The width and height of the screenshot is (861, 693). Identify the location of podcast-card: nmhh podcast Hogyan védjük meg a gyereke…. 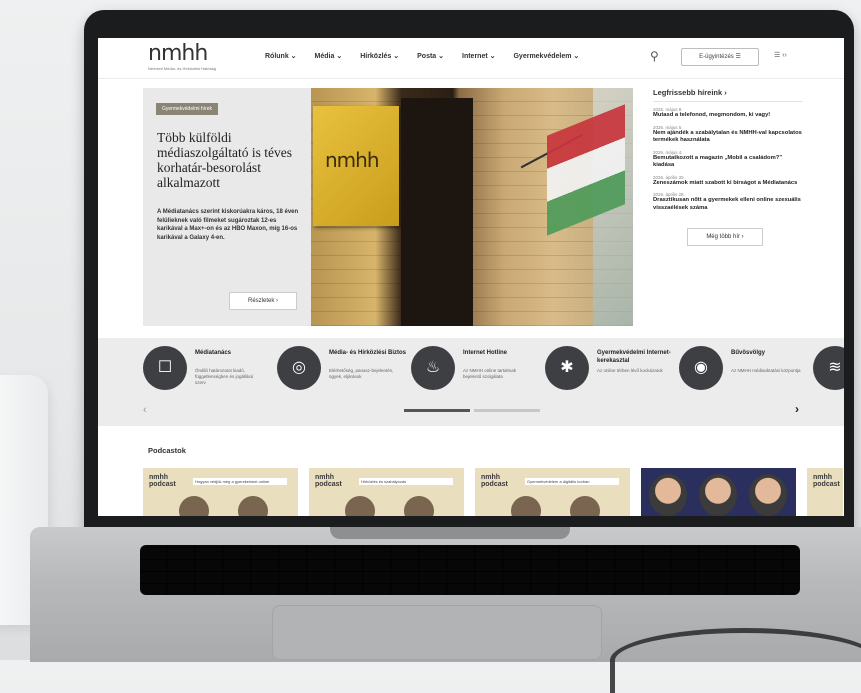
(220, 492).